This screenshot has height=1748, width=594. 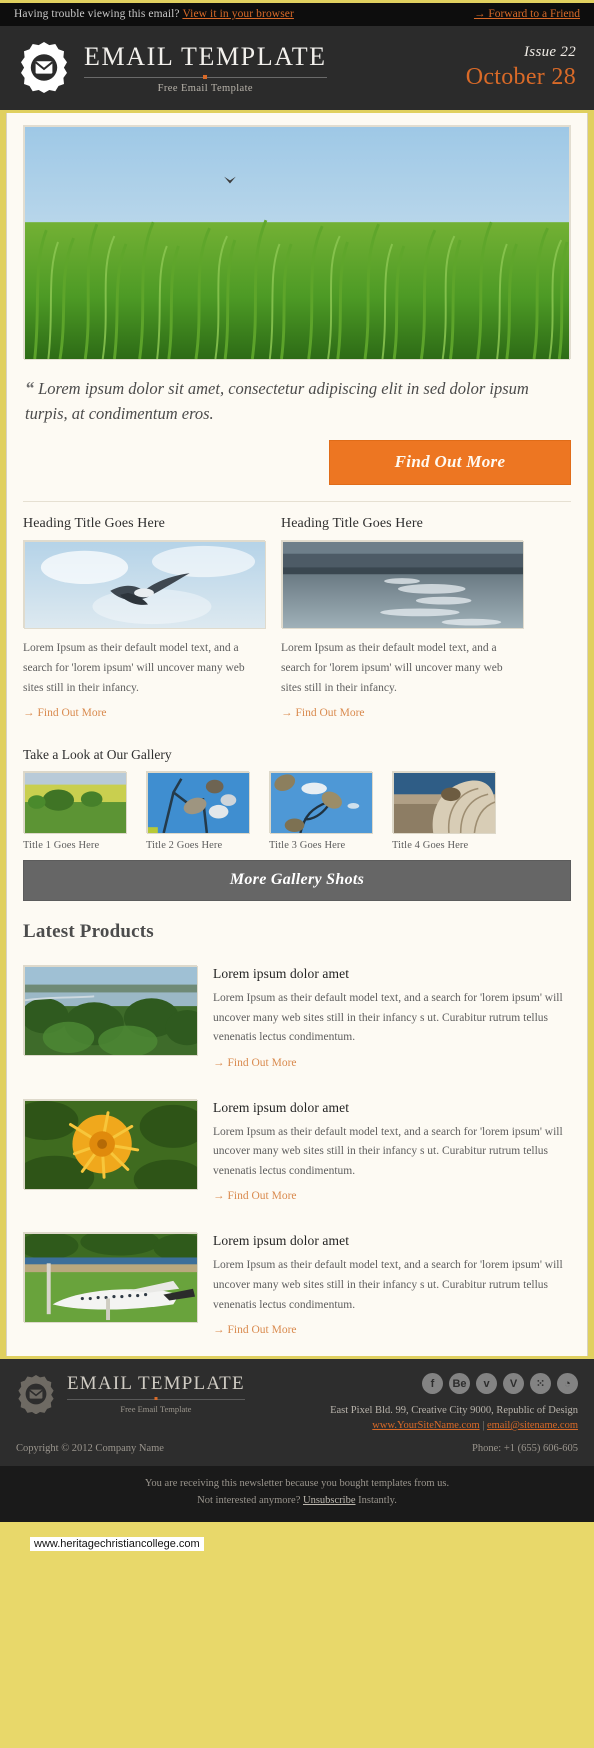 I want to click on gallery-item: Title 1 Goes Here, so click(x=75, y=811).